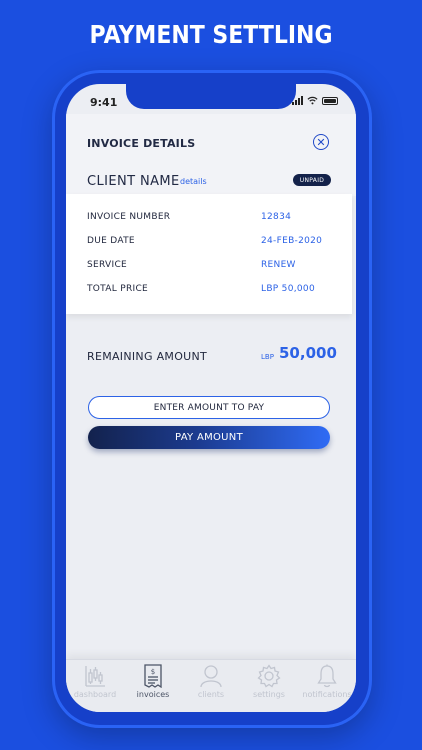  What do you see at coordinates (211, 96) in the screenshot?
I see `phone-notch` at bounding box center [211, 96].